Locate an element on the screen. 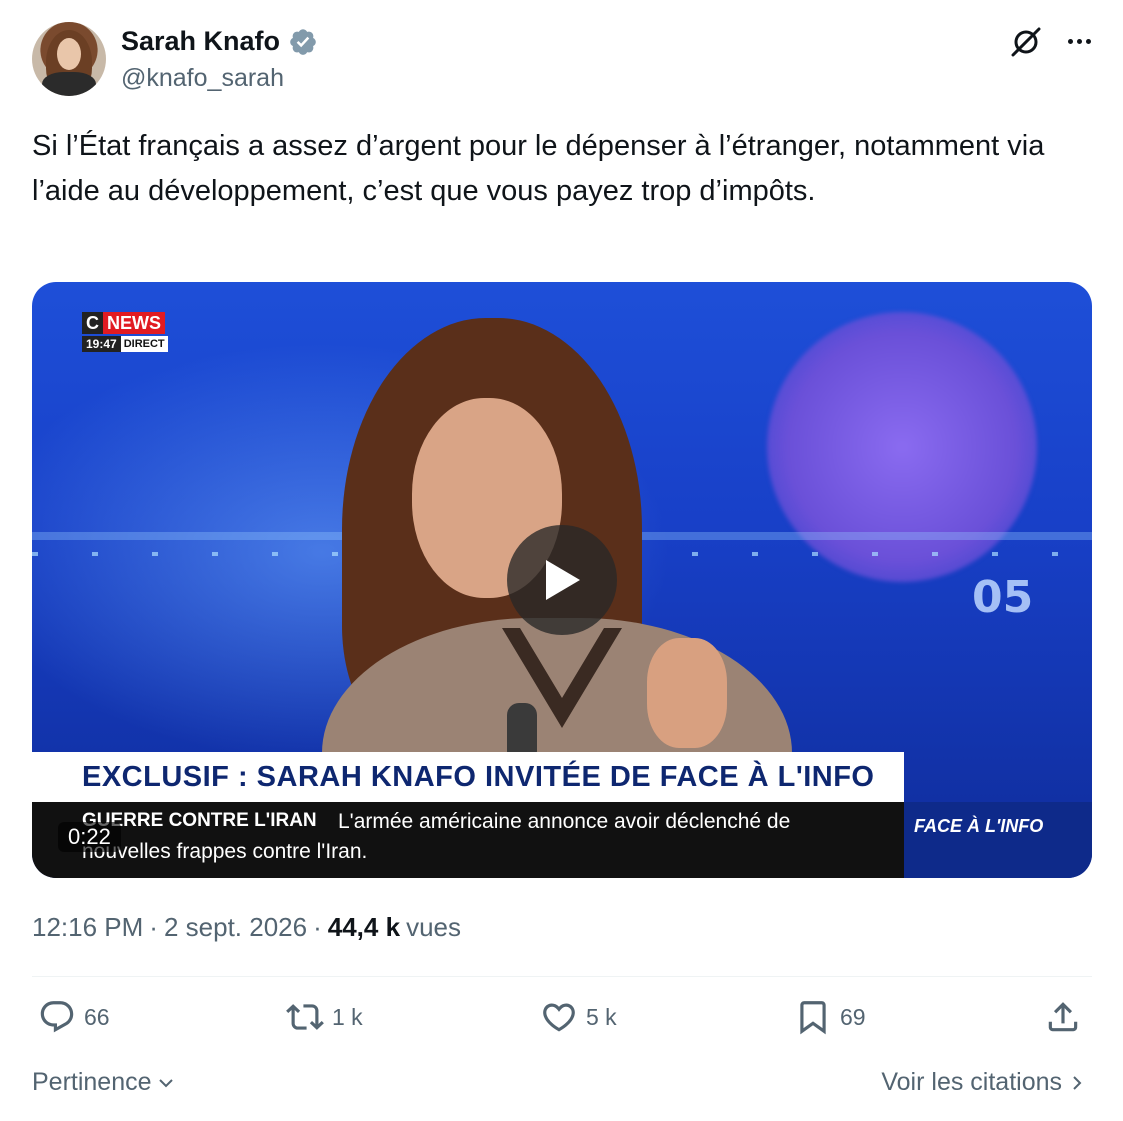 This screenshot has width=1123, height=1121. sort-label: Pertinence is located at coordinates (92, 1082).